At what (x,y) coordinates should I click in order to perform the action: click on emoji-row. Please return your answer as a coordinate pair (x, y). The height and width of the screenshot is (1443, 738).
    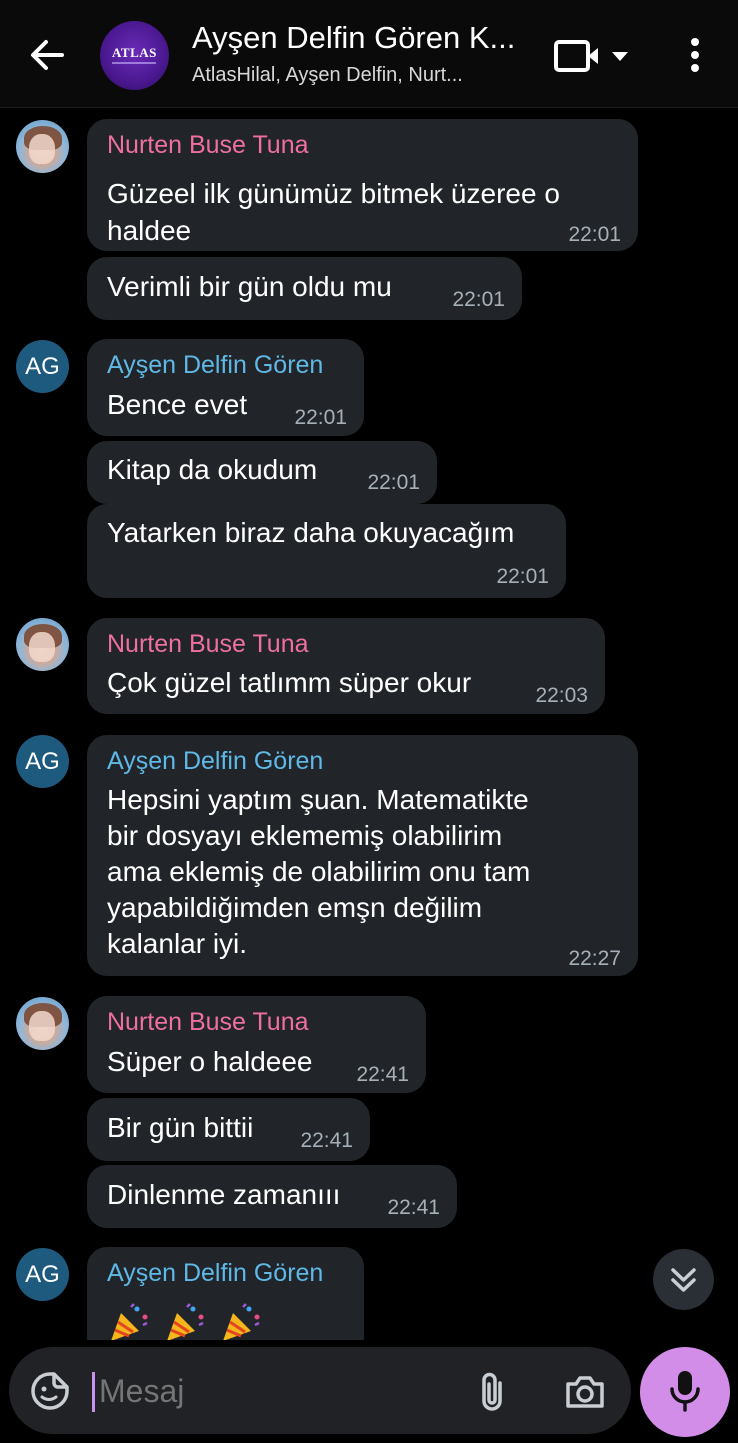
    Looking at the image, I should click on (185, 1320).